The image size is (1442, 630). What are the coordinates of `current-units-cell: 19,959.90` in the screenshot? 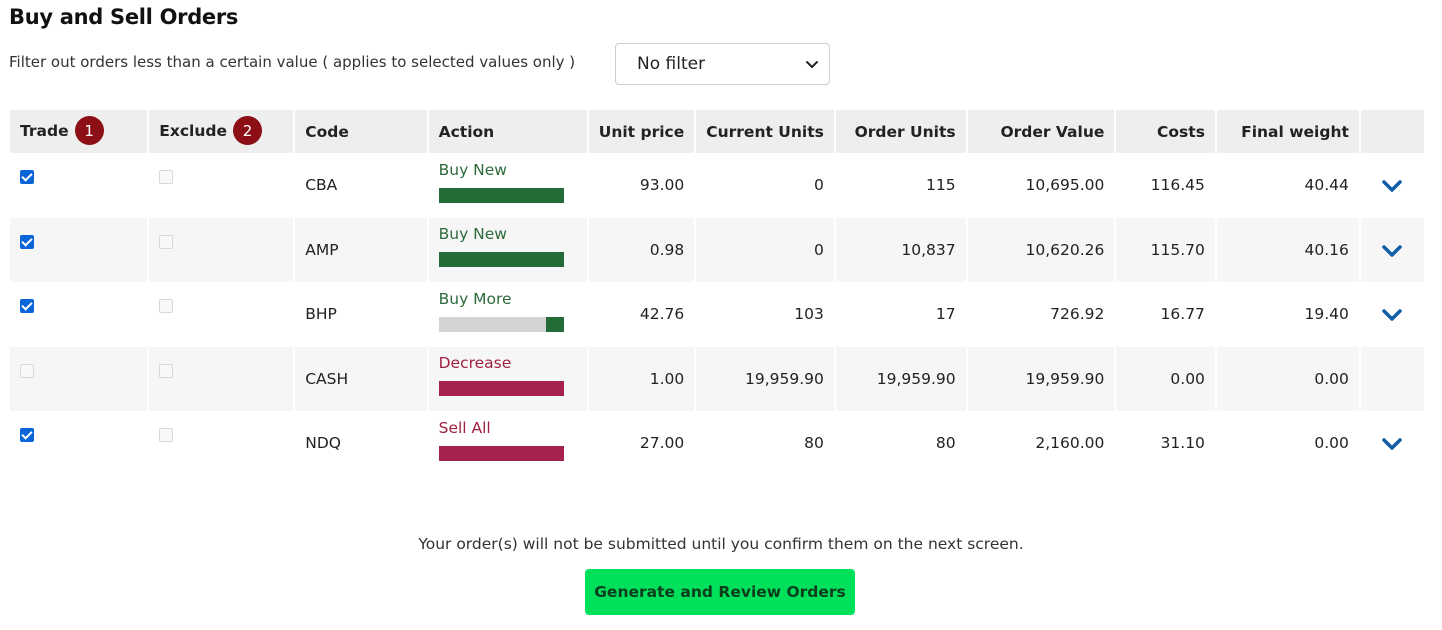 It's located at (765, 378).